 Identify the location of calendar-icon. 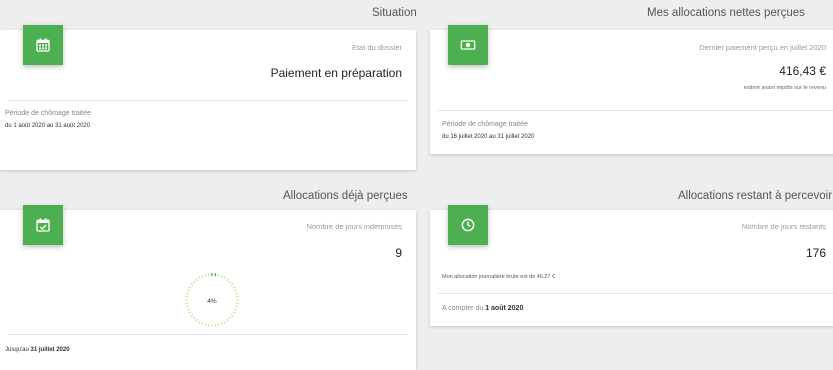
(43, 45).